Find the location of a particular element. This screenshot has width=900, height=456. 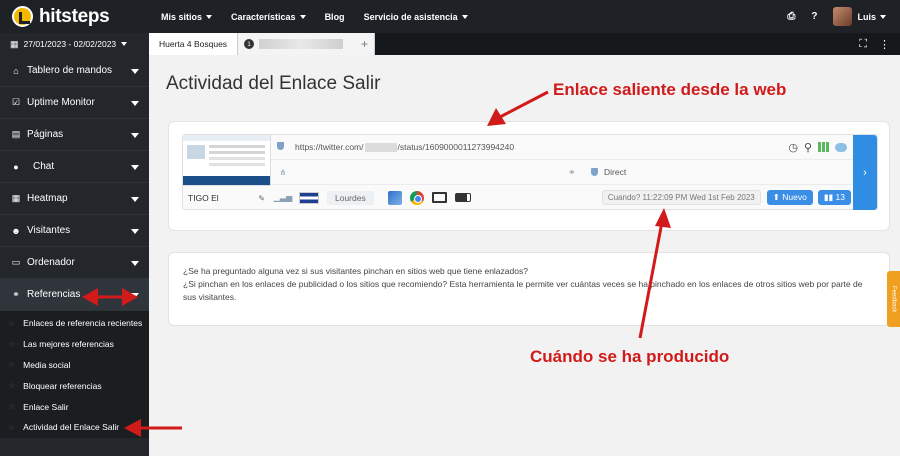

home-icon: ⌂ is located at coordinates (16, 70).